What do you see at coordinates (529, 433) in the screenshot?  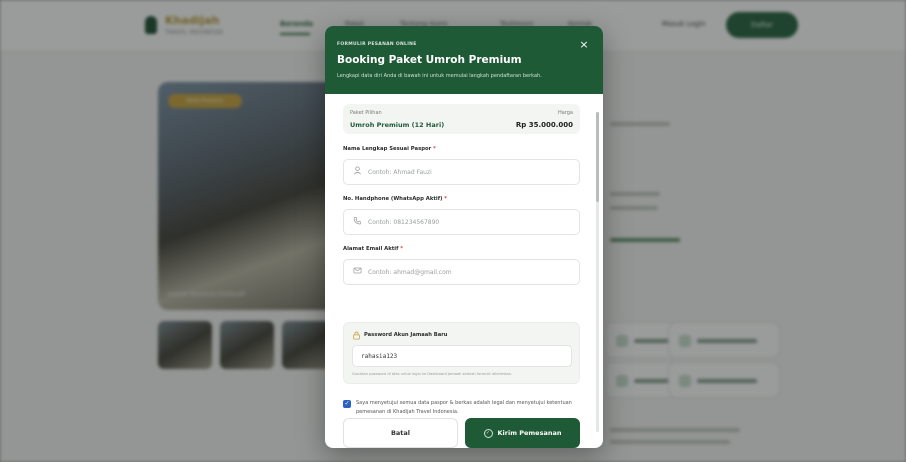 I see `submit-label: Kirim Pemesanan` at bounding box center [529, 433].